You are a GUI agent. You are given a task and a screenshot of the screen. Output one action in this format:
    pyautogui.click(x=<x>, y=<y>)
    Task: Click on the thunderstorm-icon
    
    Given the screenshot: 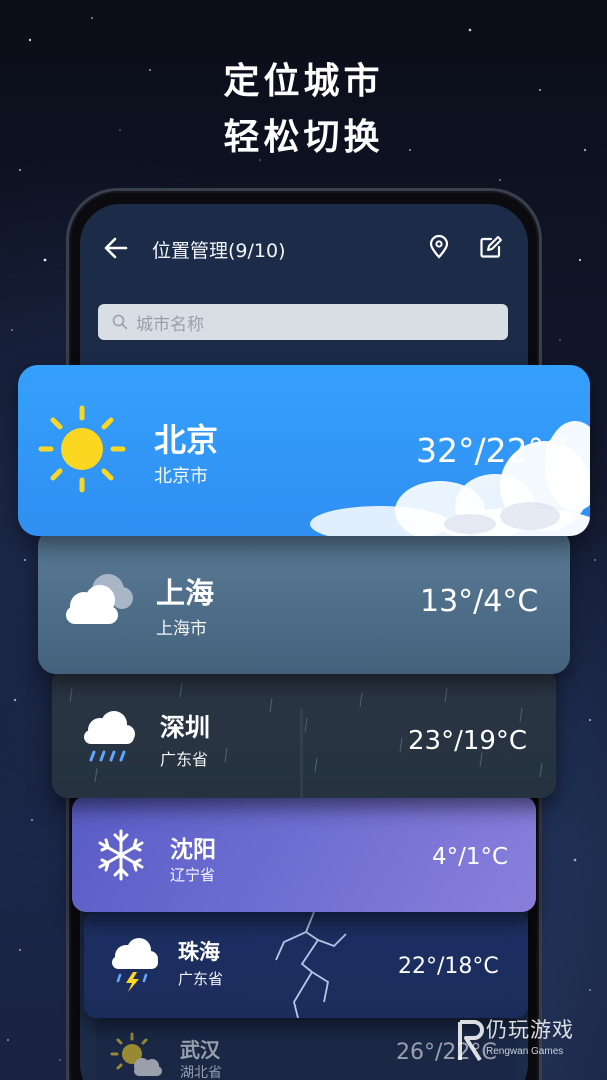 What is the action you would take?
    pyautogui.click(x=135, y=965)
    